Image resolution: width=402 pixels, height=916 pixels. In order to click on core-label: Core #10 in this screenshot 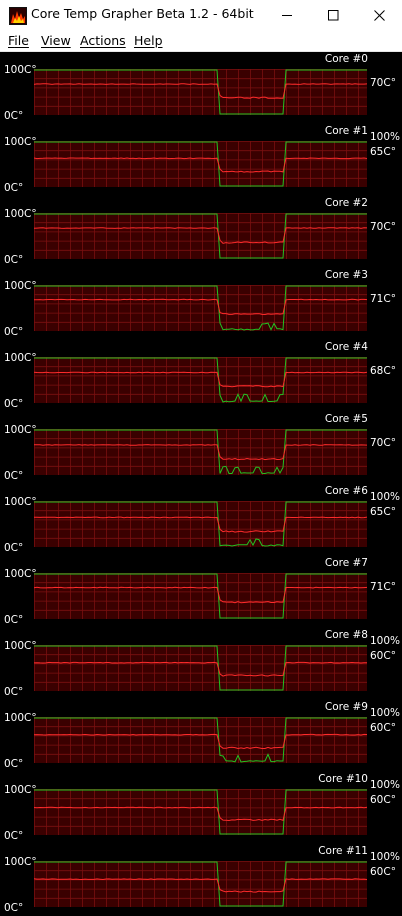, I will do `click(343, 779)`.